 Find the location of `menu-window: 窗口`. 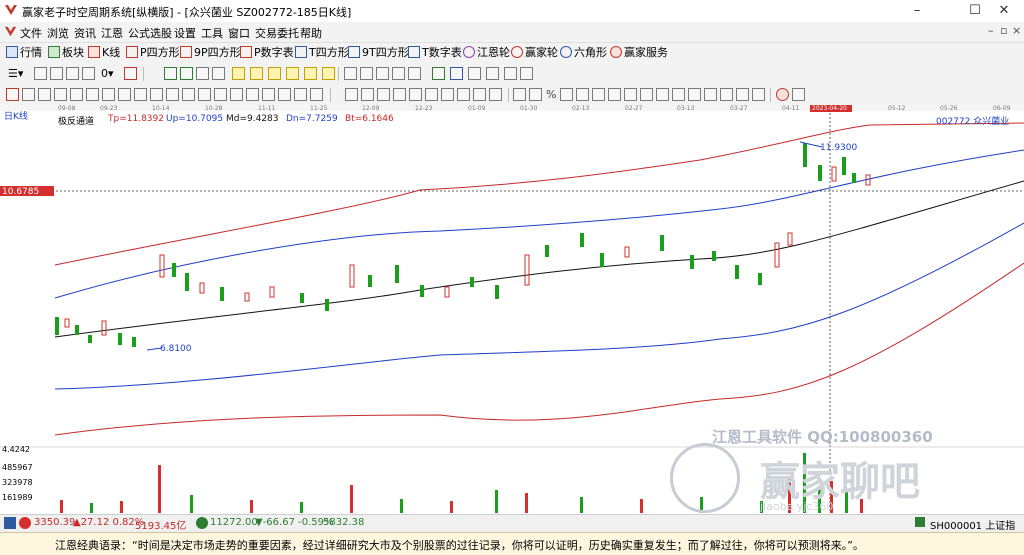

menu-window: 窗口 is located at coordinates (239, 33).